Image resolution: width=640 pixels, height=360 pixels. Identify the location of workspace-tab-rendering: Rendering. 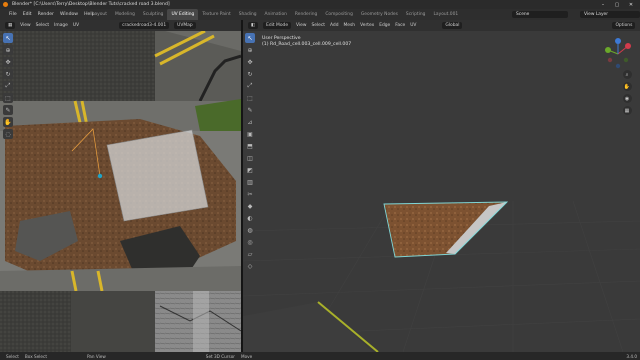
(306, 14).